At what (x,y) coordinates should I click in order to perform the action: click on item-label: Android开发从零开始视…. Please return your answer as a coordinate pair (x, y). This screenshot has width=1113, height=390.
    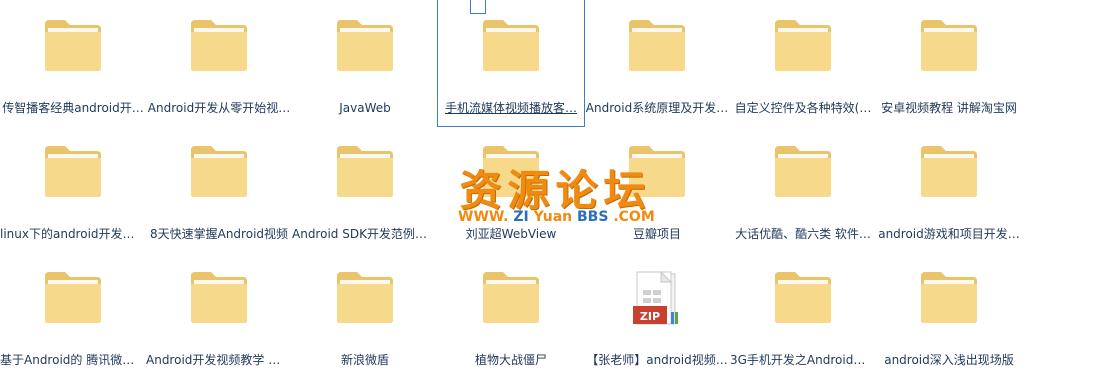
    Looking at the image, I should click on (219, 108).